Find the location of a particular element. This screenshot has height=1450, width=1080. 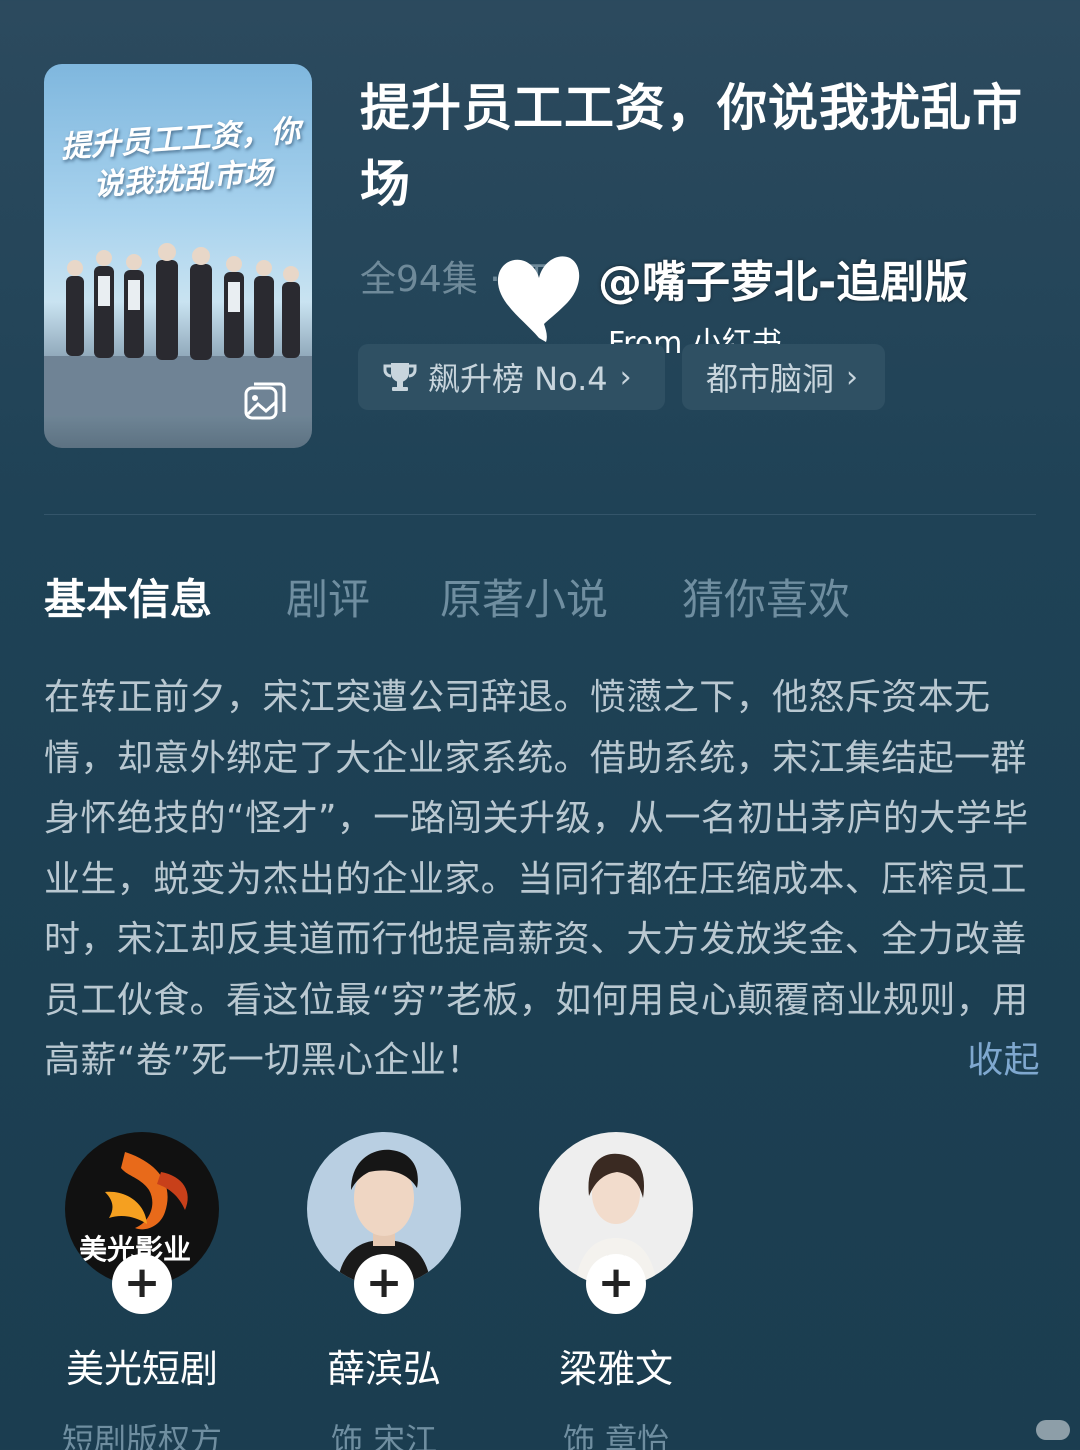

rank-tag: 飙升榜 No.4 › is located at coordinates (511, 377).